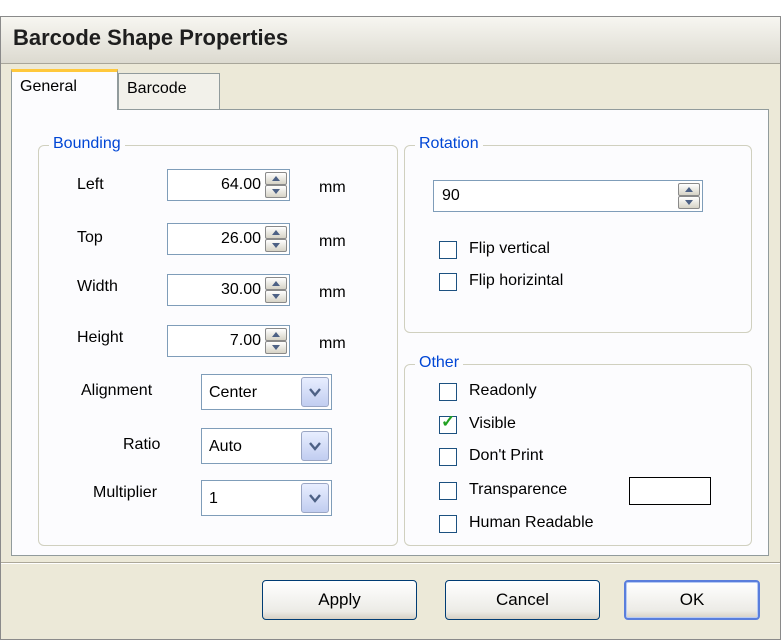 This screenshot has height=640, width=781. I want to click on flip-horizontal-checkbox, so click(448, 282).